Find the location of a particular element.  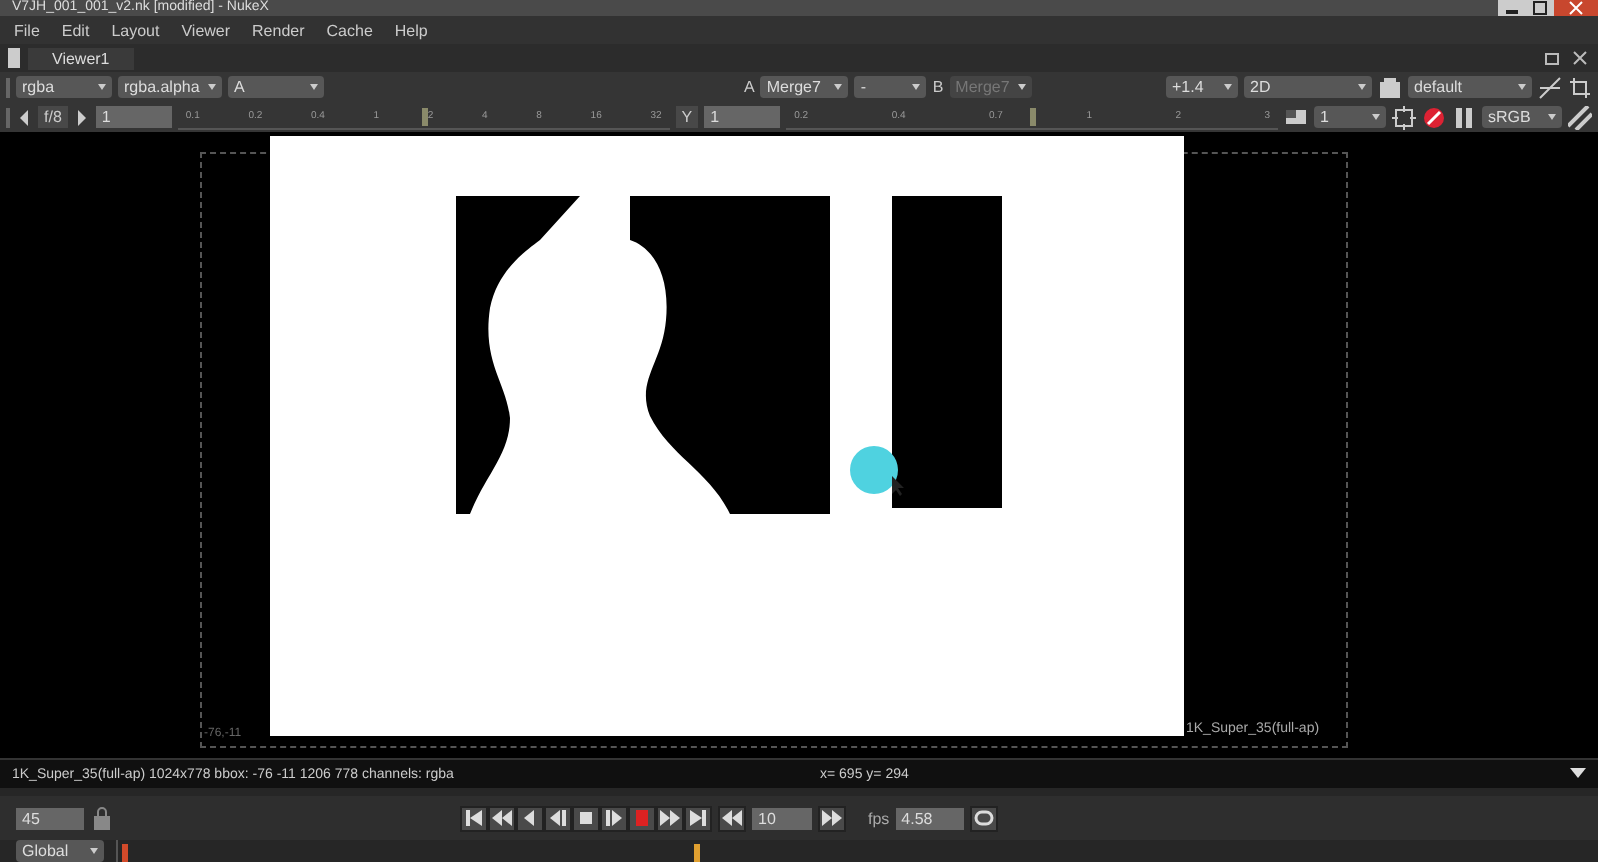

last-frame-icon is located at coordinates (698, 818).